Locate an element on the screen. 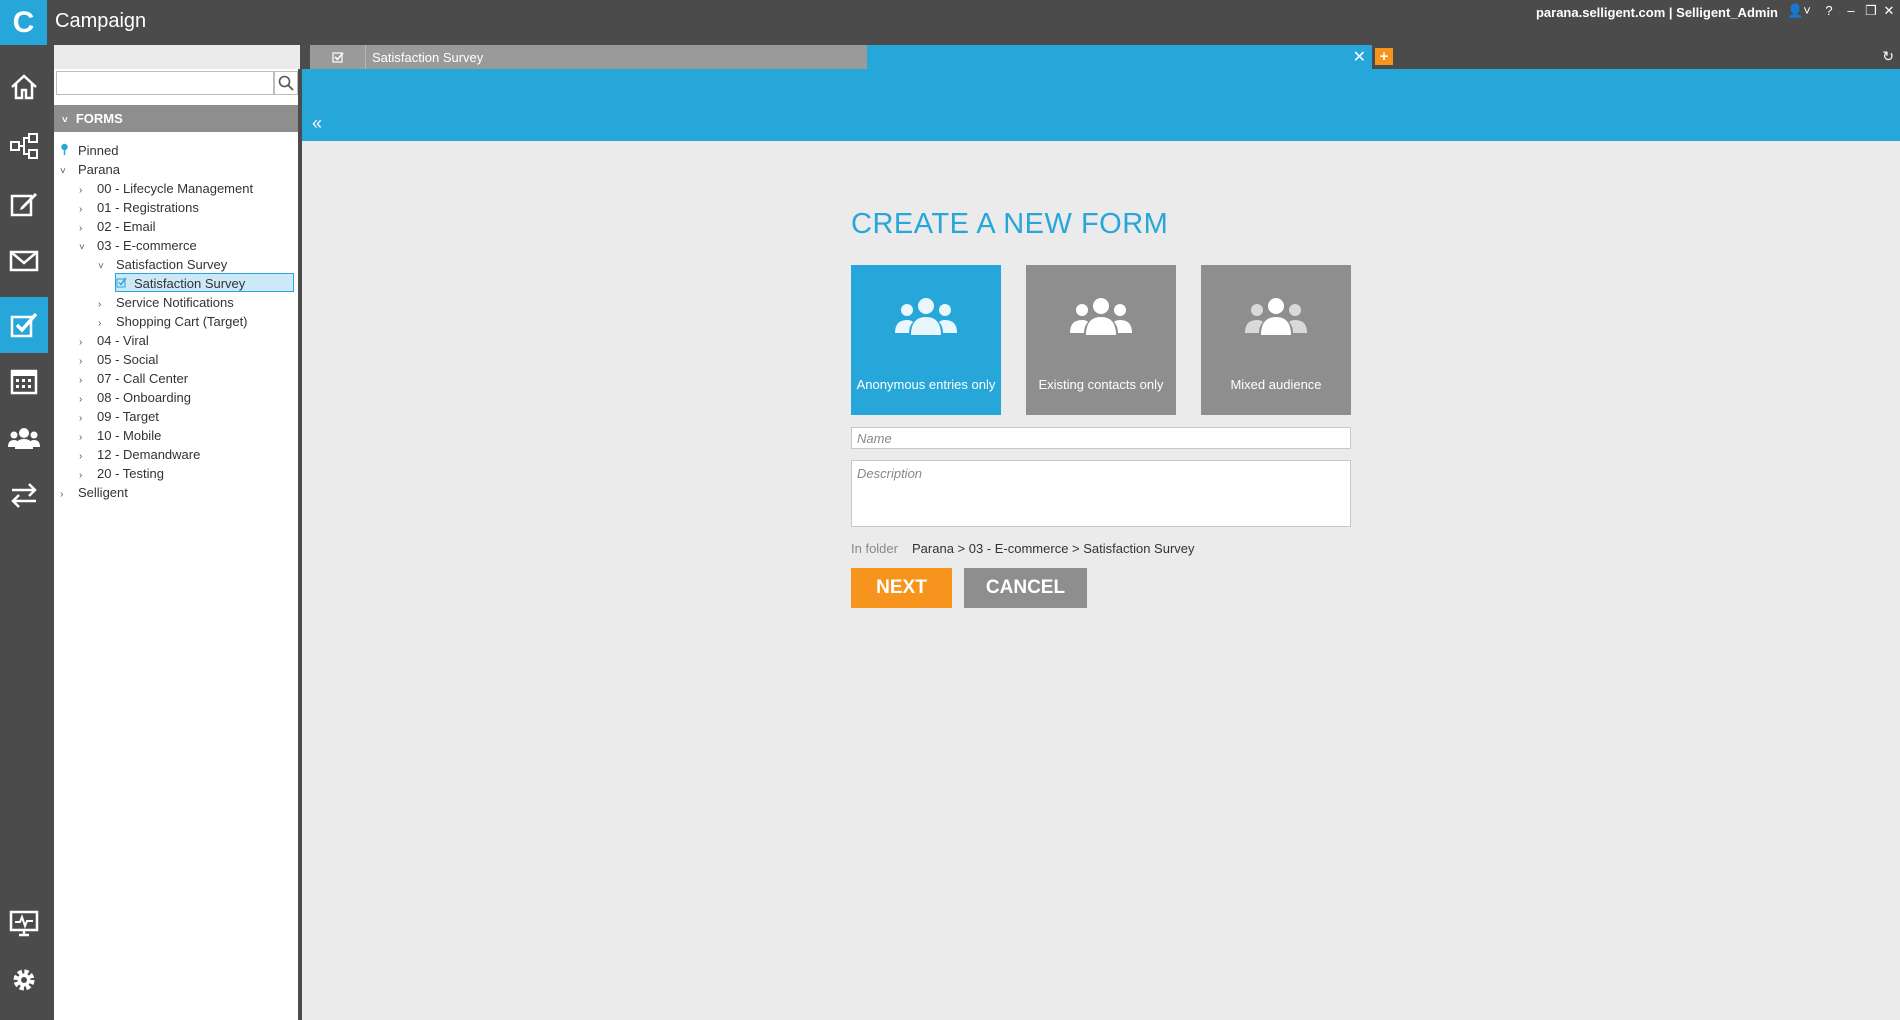  tree-item-label: Parana is located at coordinates (99, 169).